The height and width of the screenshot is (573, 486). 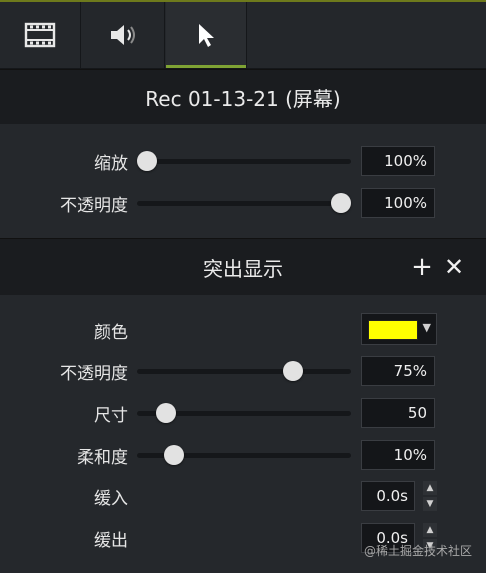 I want to click on size-row: 尺寸 50, so click(x=243, y=413).